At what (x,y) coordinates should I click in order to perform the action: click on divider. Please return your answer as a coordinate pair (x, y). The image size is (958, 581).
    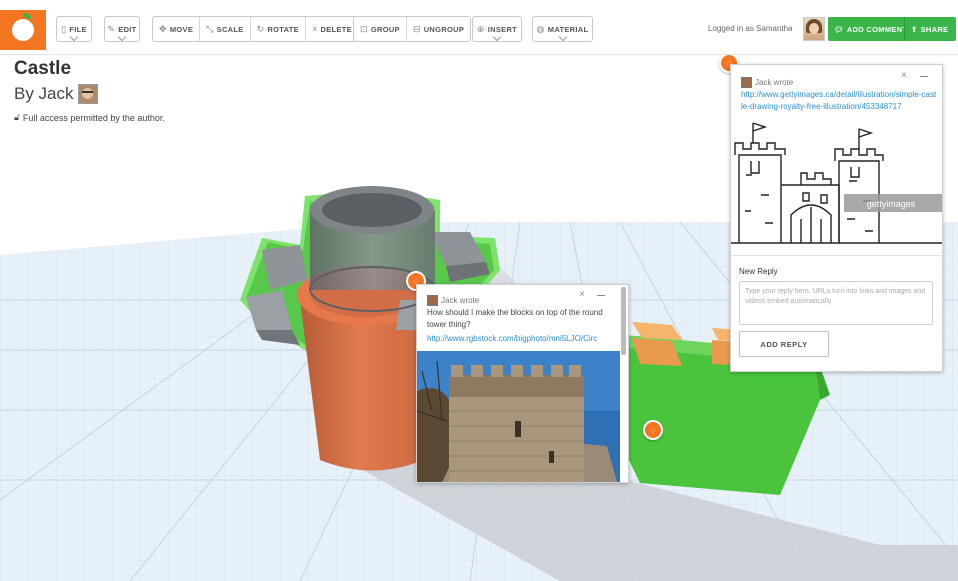
    Looking at the image, I should click on (836, 255).